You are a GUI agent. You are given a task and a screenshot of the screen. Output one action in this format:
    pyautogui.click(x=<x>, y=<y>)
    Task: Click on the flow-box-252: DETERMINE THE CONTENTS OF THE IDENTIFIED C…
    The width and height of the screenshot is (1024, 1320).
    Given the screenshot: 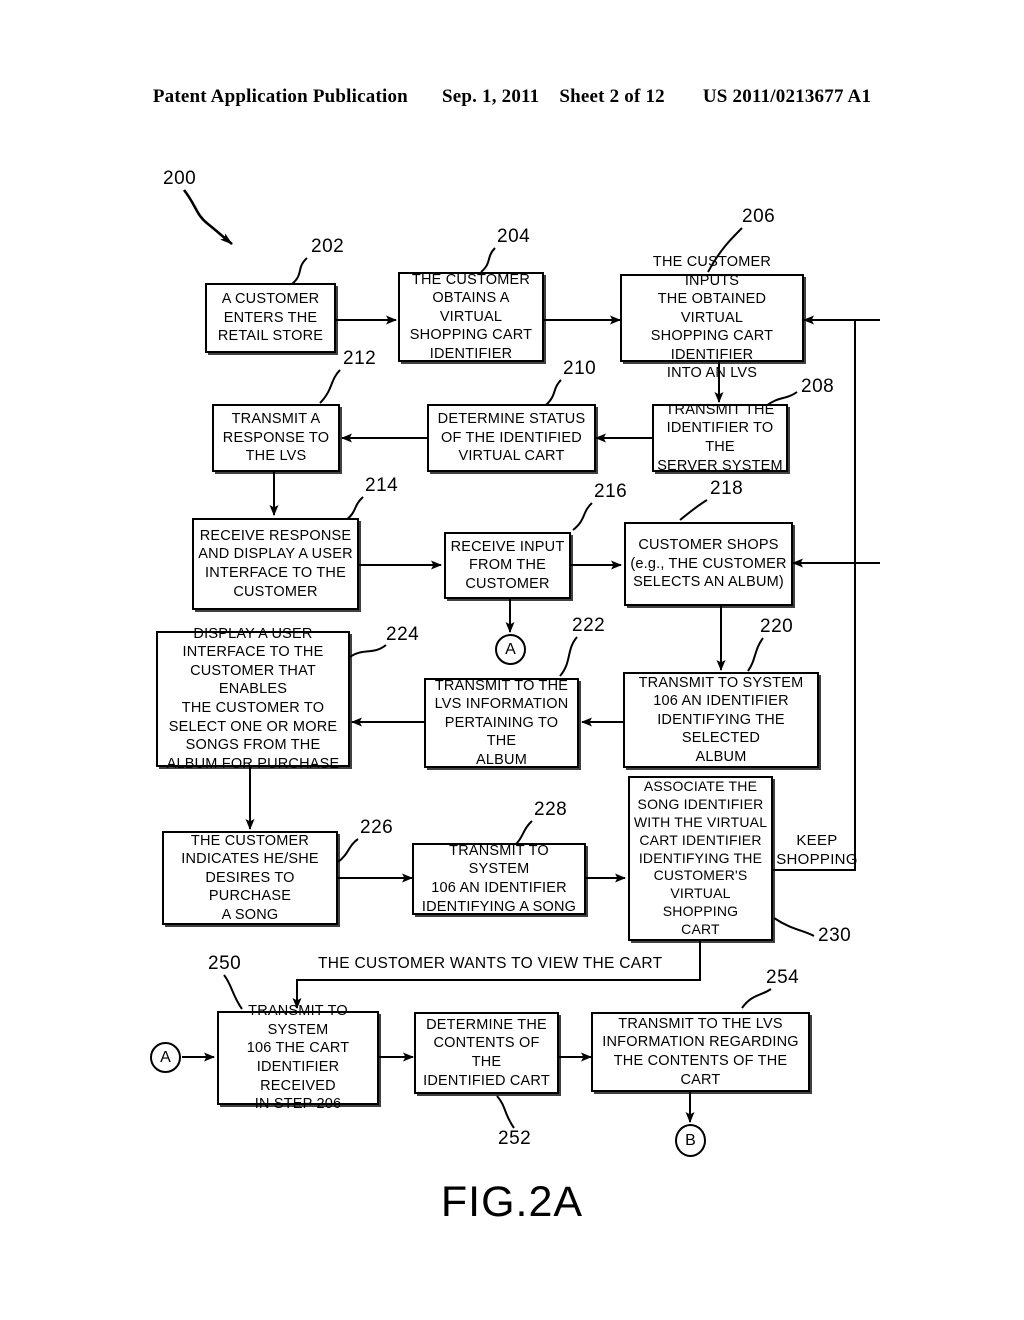 What is the action you would take?
    pyautogui.click(x=486, y=1053)
    